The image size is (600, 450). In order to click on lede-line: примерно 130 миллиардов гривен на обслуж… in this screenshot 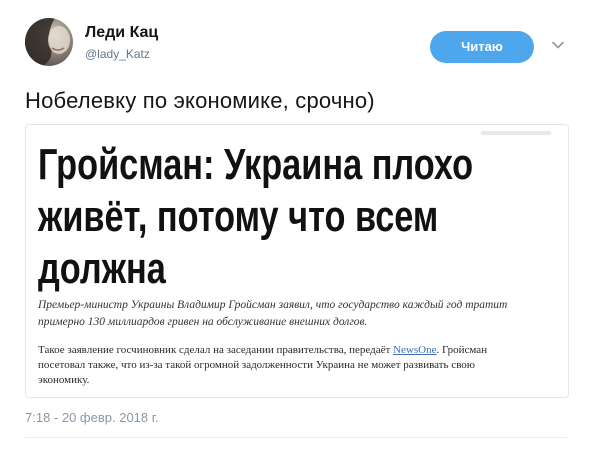, I will do `click(203, 322)`.